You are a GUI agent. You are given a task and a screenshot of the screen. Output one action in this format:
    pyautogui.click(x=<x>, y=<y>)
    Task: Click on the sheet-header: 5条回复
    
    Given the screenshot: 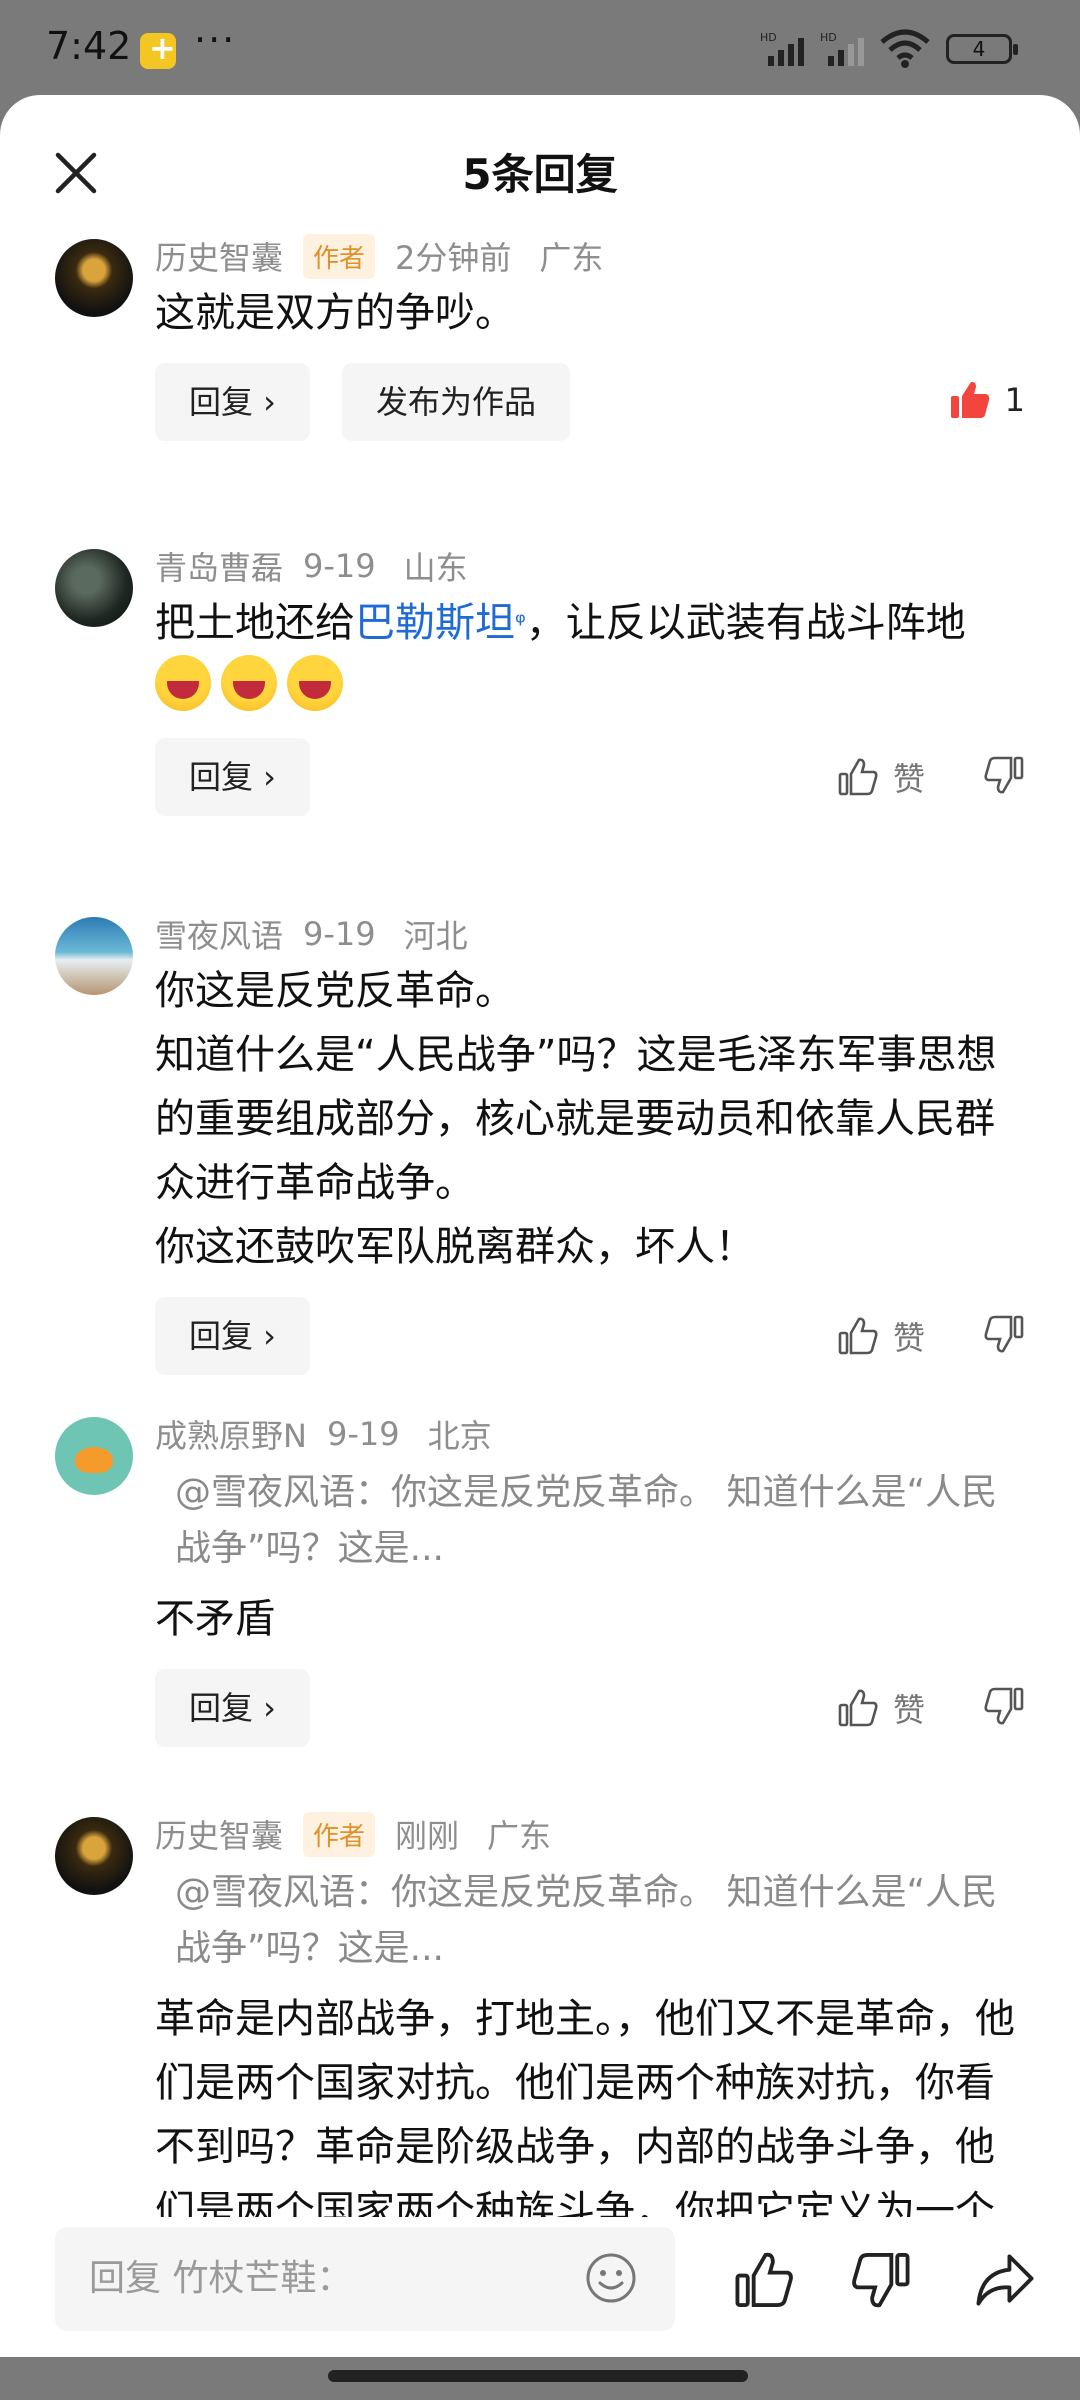 What is the action you would take?
    pyautogui.click(x=540, y=170)
    